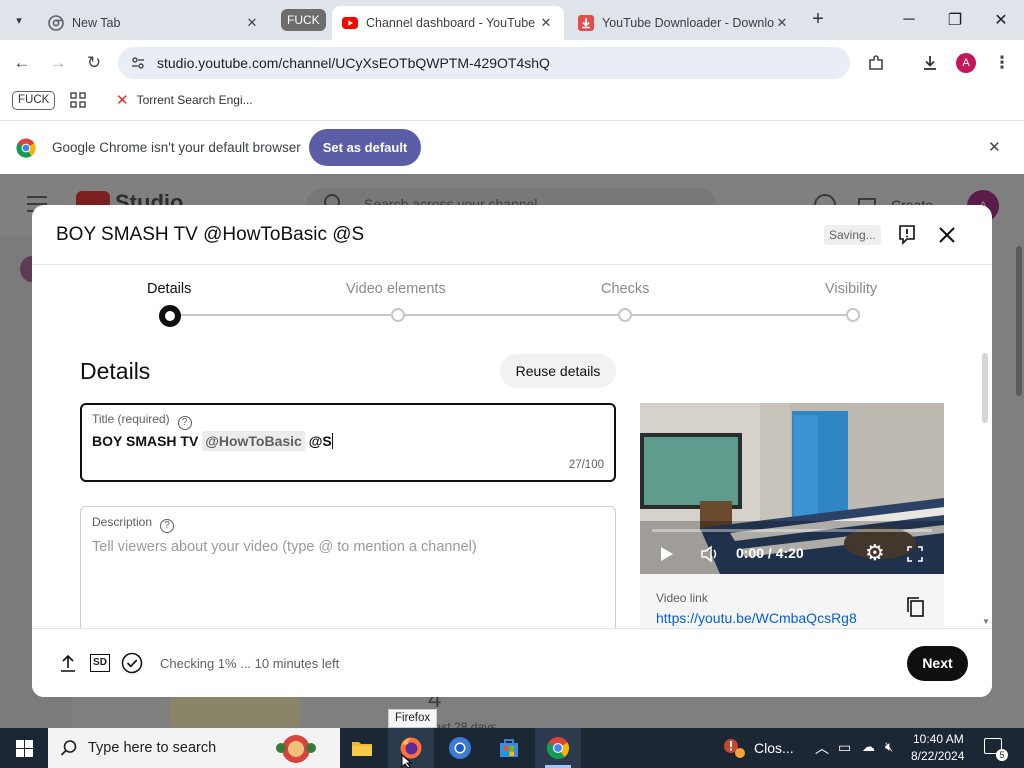  Describe the element at coordinates (78, 100) in the screenshot. I see `apps-grid-icon` at that location.